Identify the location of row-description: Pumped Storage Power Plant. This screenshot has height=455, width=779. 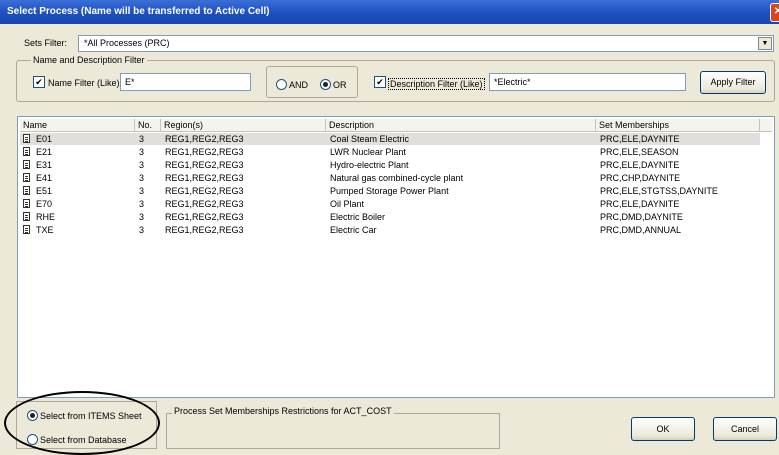
(389, 191).